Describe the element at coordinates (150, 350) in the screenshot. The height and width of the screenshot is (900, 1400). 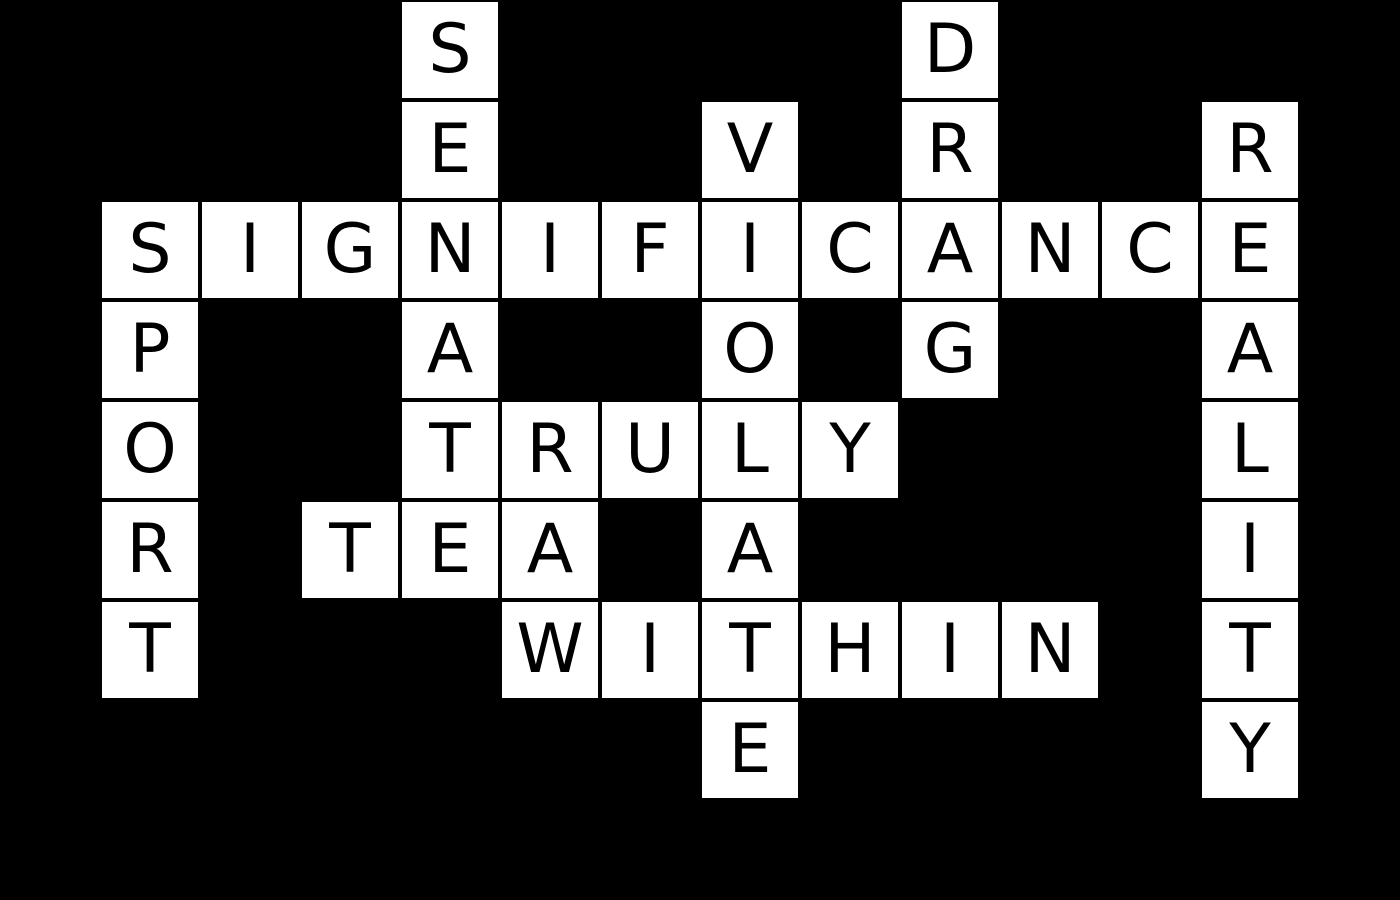
I see `crossword-cell: P` at that location.